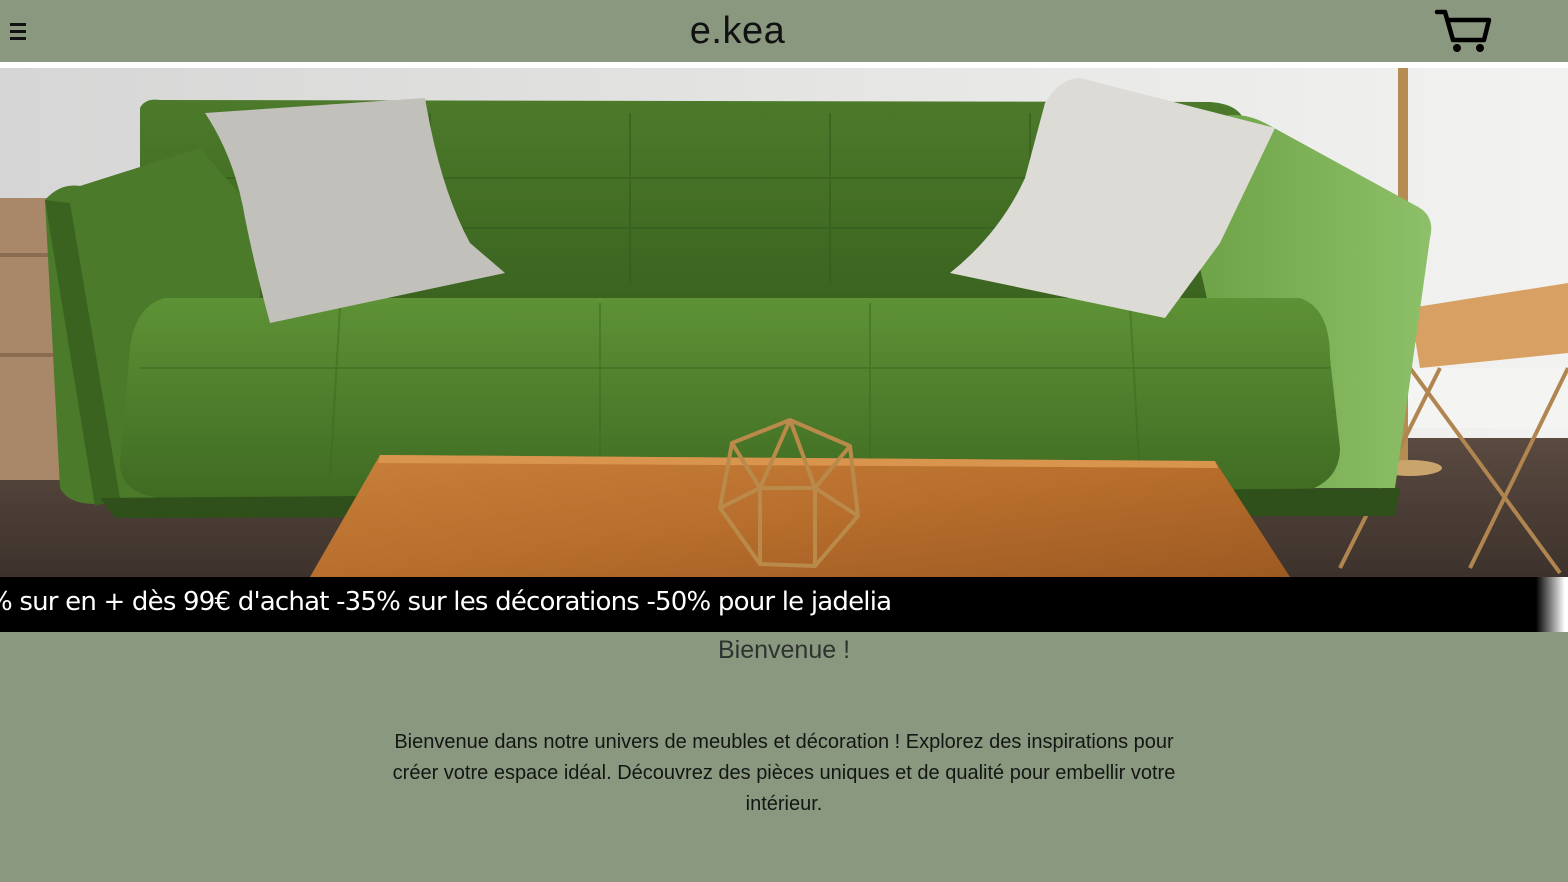  I want to click on site-logo: e.kea, so click(737, 31).